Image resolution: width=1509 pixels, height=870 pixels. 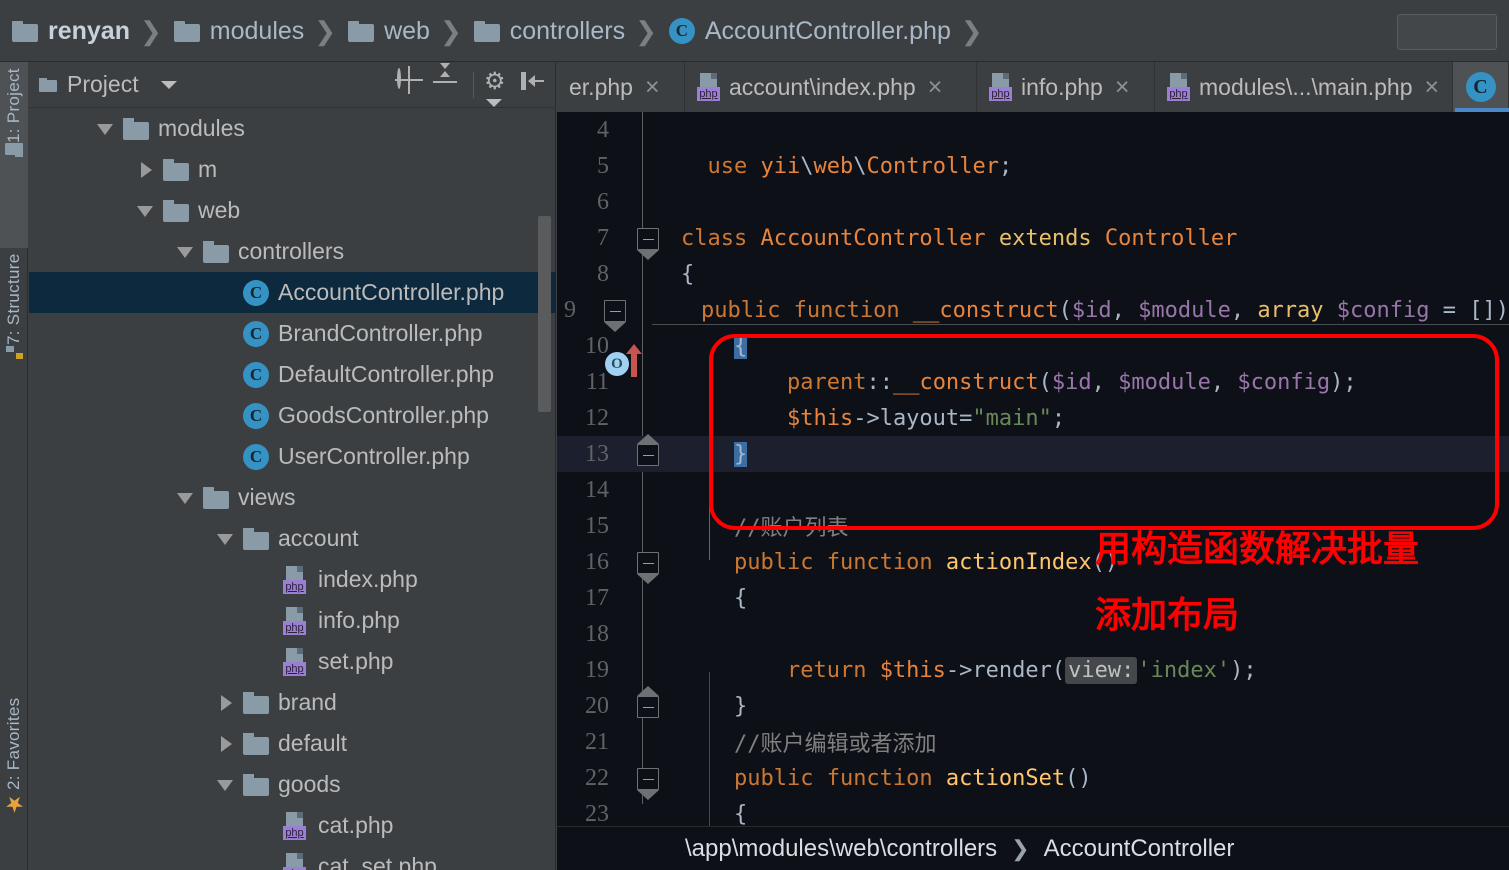 What do you see at coordinates (292, 128) in the screenshot?
I see `tree-item-modules: modules` at bounding box center [292, 128].